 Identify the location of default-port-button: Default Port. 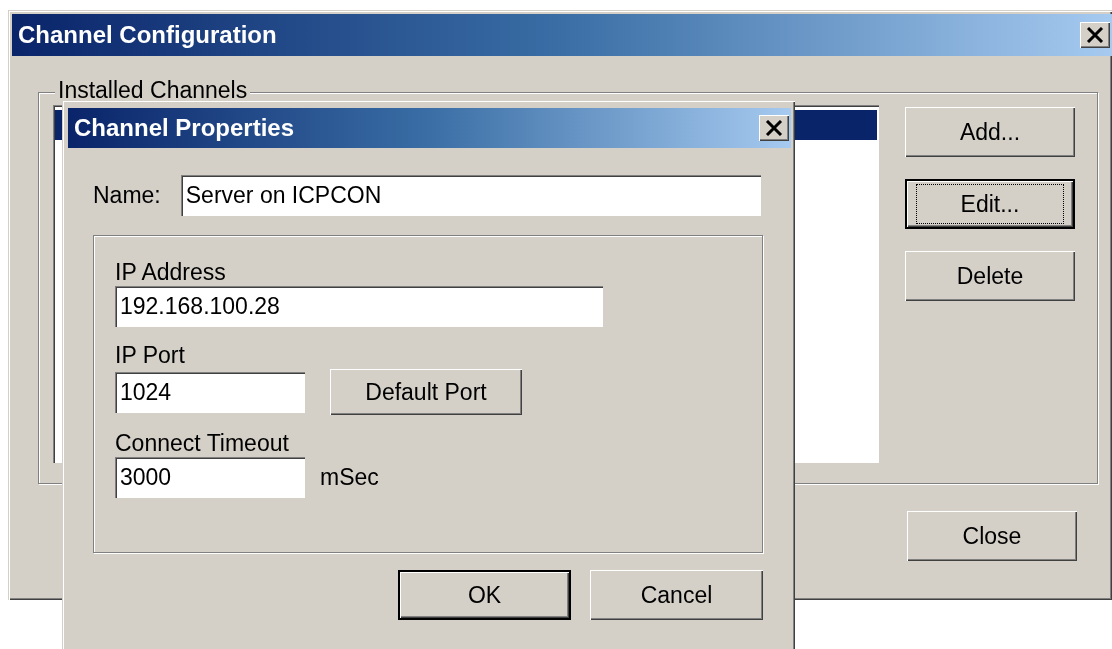
(426, 392).